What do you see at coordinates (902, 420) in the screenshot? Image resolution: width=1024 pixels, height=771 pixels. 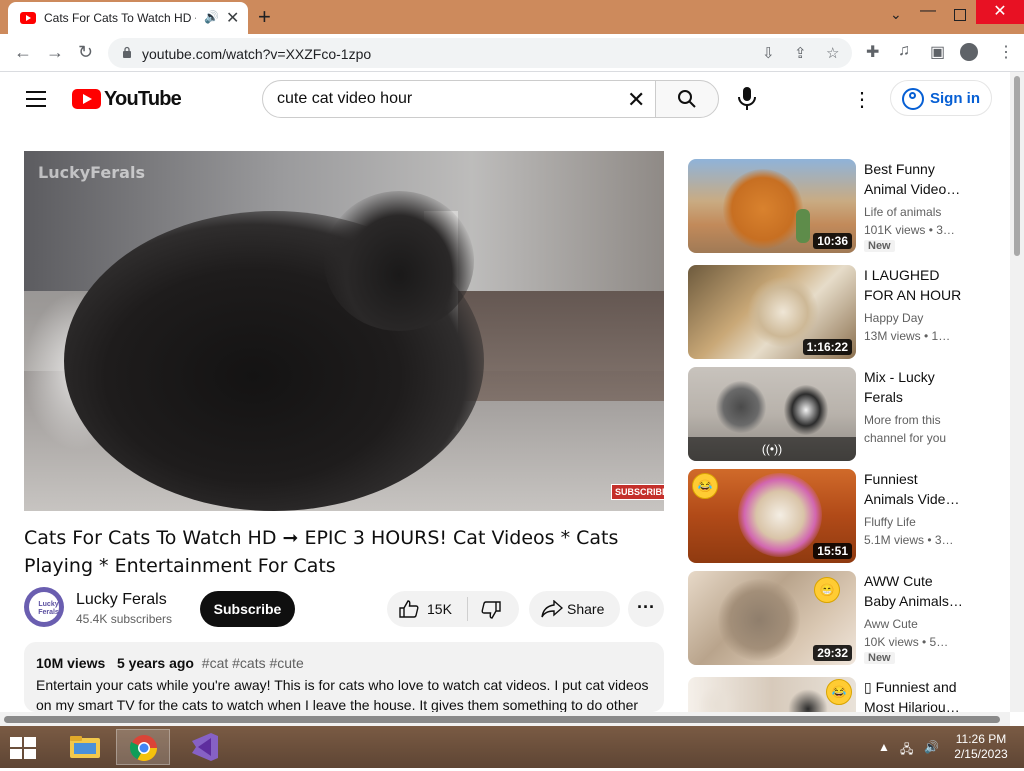 I see `recommendation-channel: More from this` at bounding box center [902, 420].